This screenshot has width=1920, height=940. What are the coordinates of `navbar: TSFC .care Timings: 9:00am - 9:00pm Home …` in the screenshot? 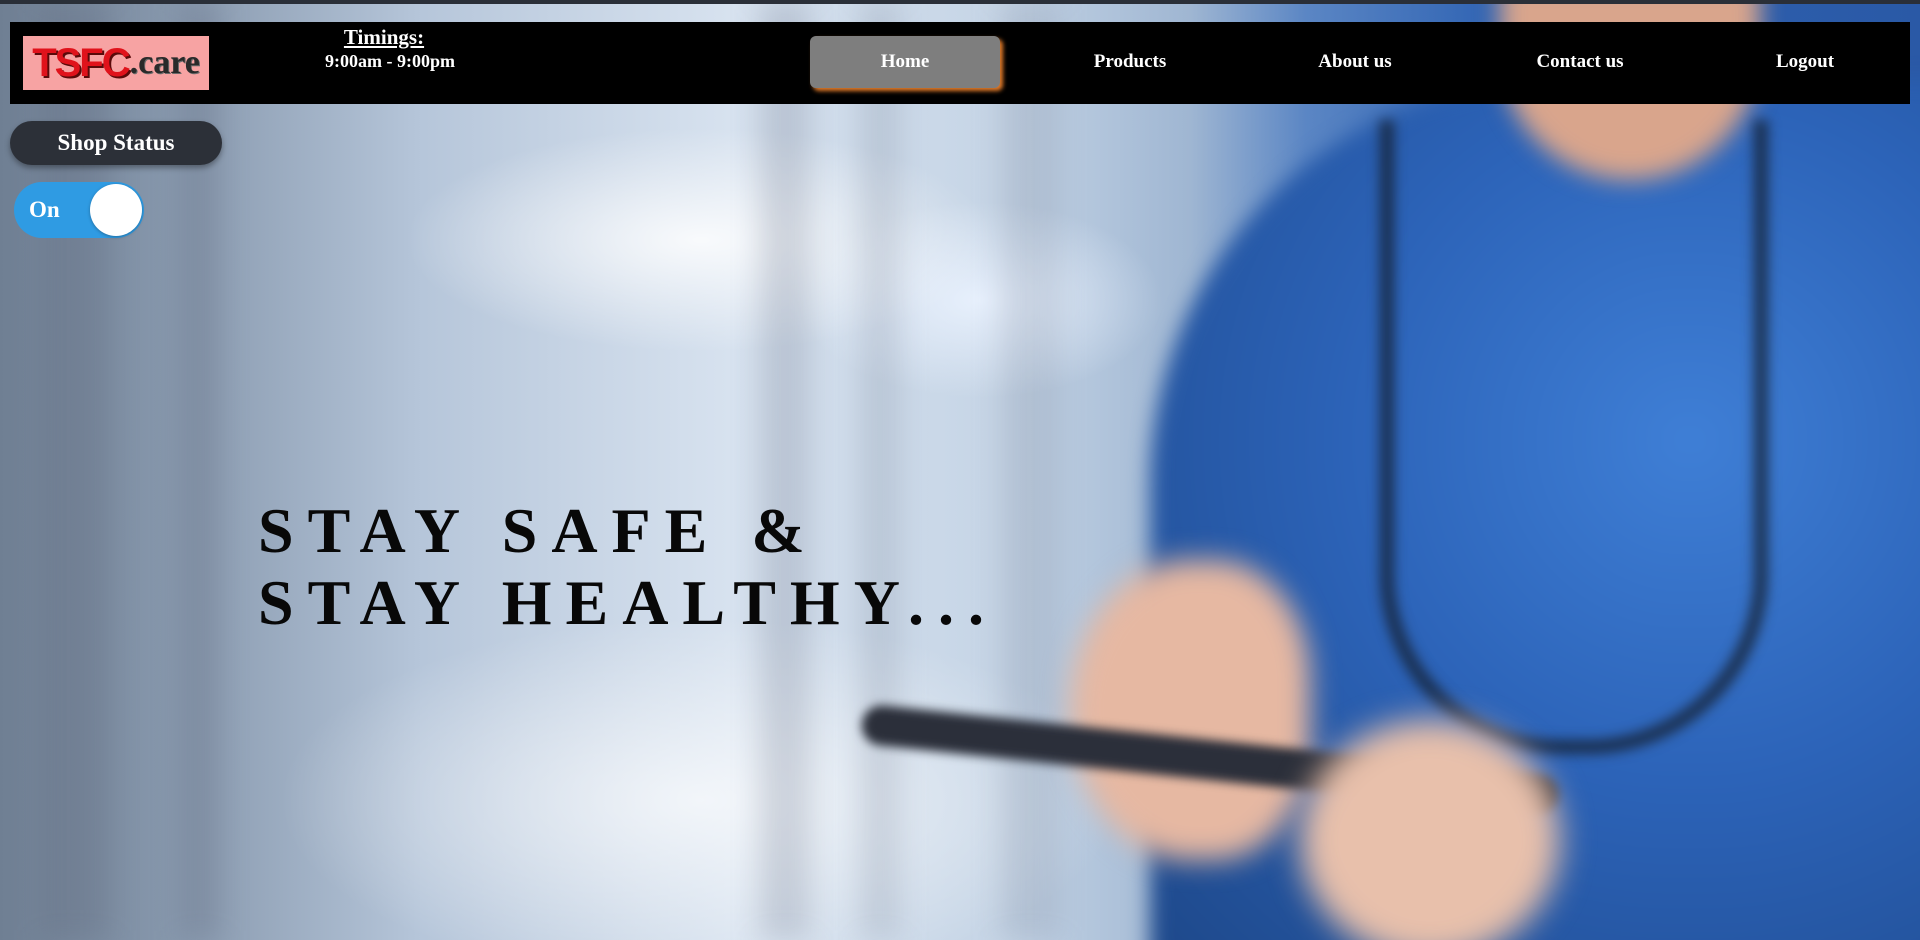 It's located at (960, 63).